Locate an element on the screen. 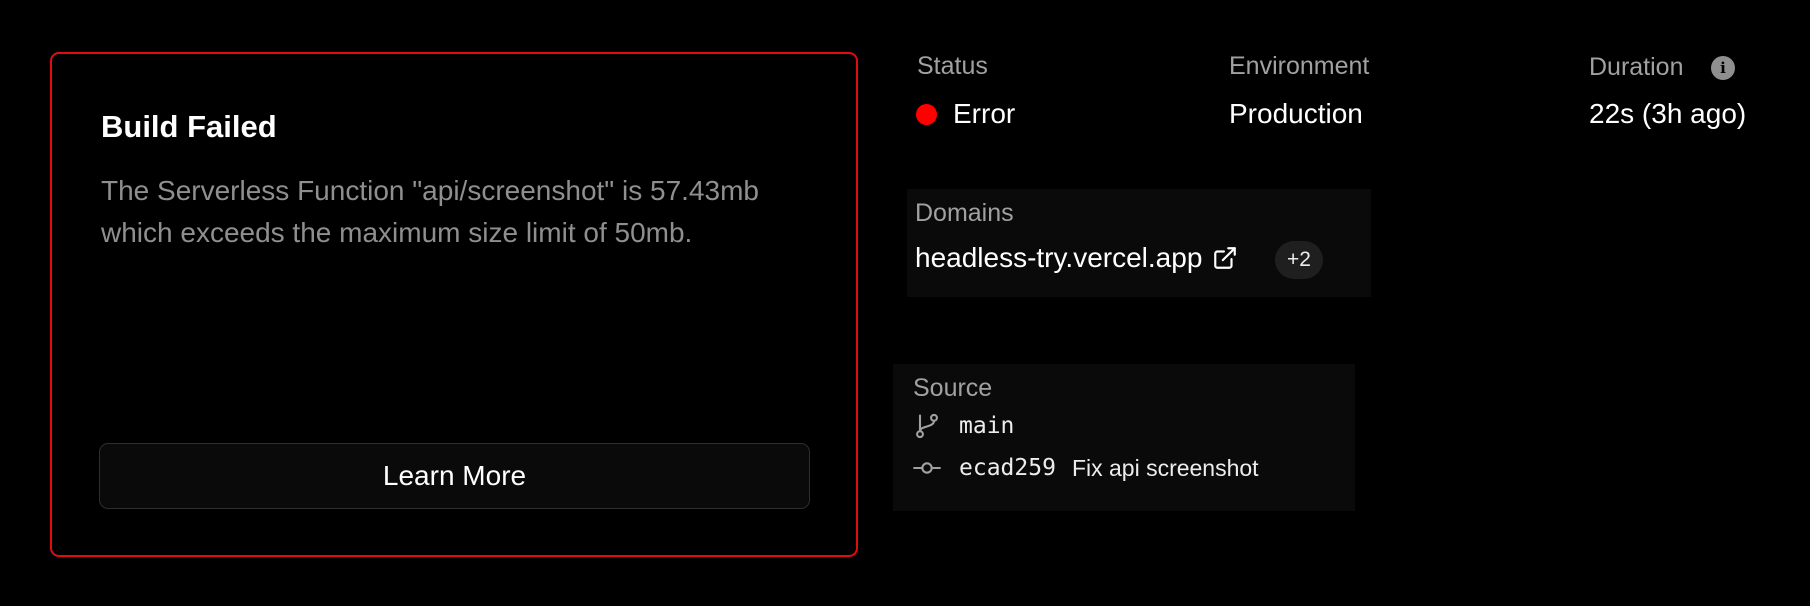  status-value: Error is located at coordinates (984, 113).